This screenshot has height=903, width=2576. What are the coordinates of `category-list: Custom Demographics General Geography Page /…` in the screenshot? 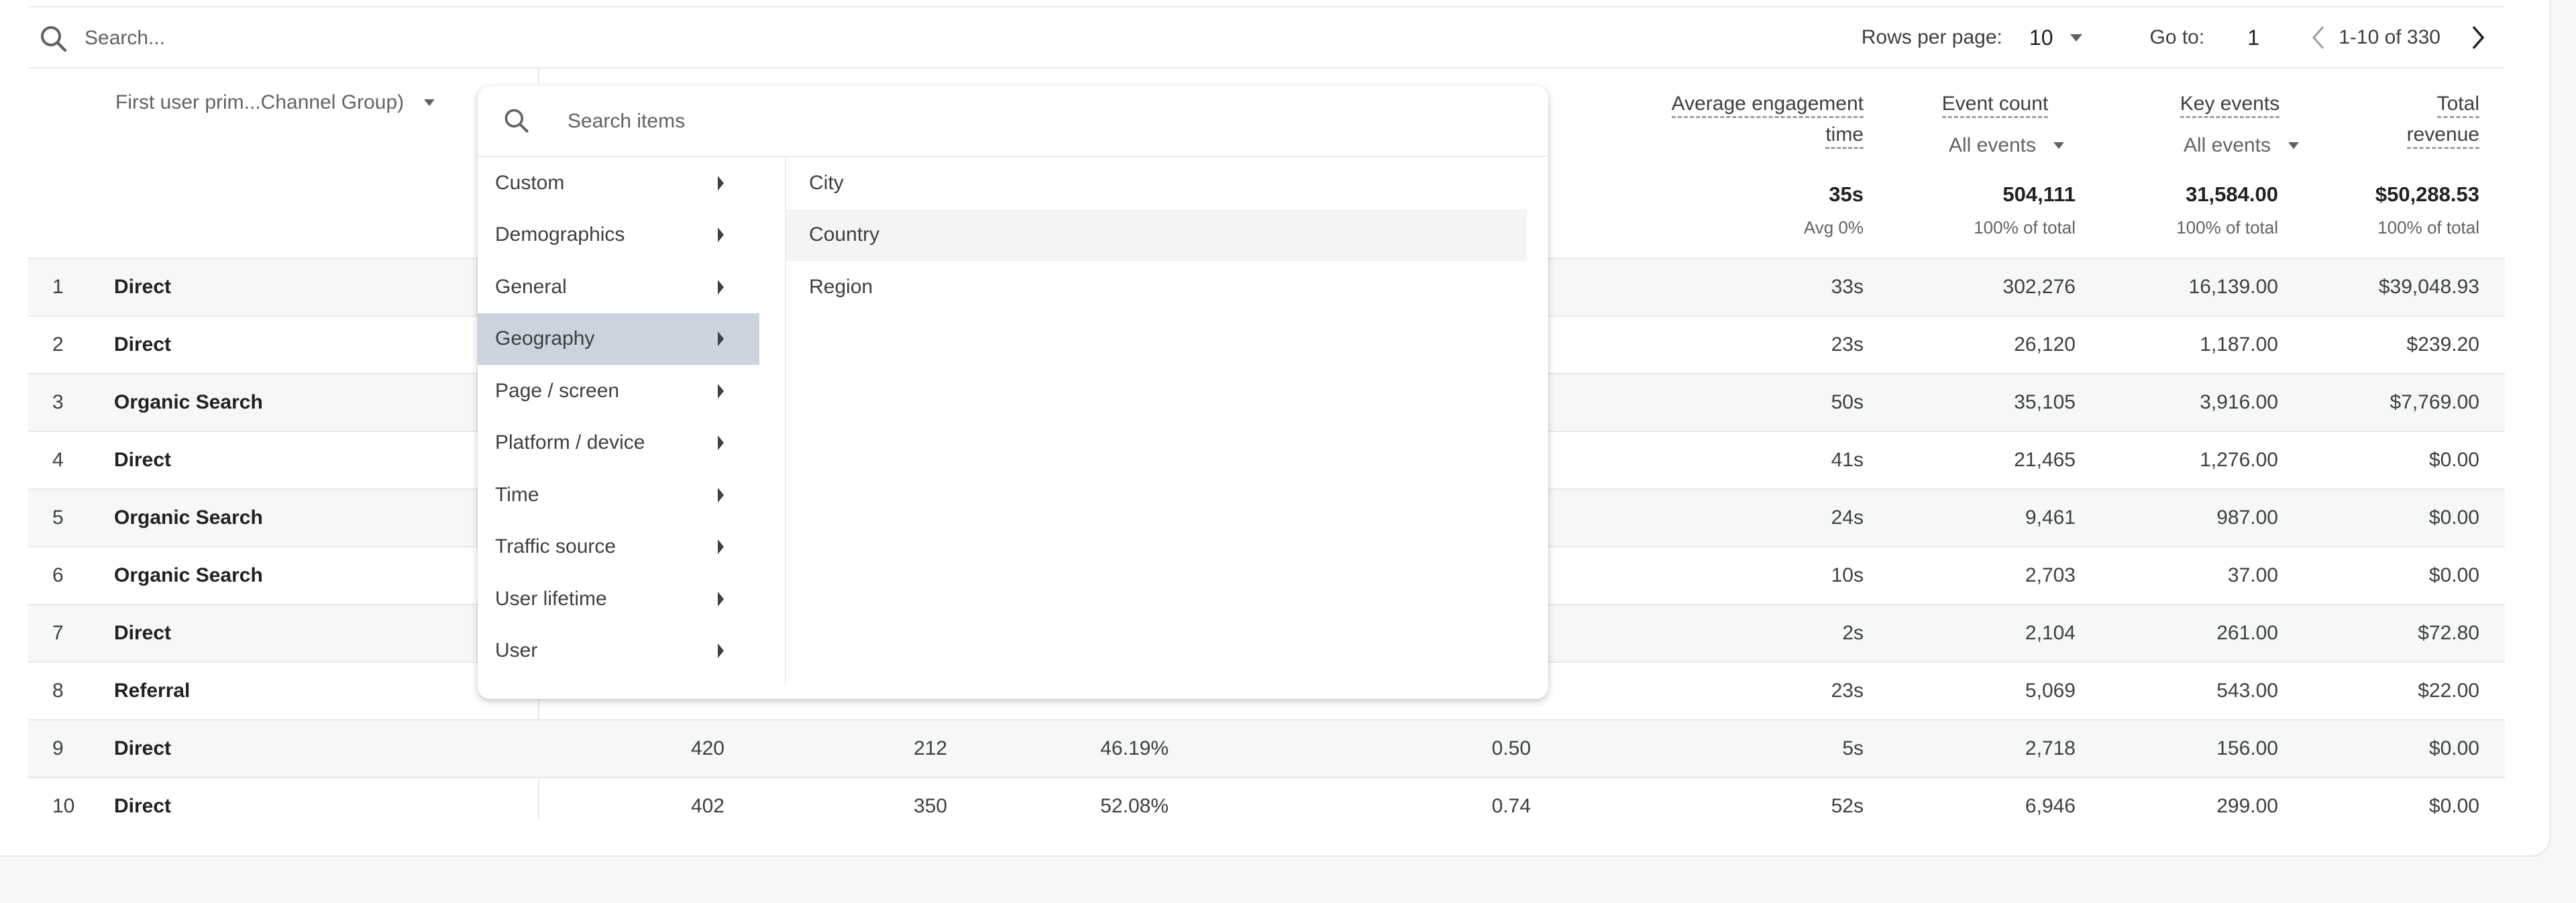 It's located at (618, 420).